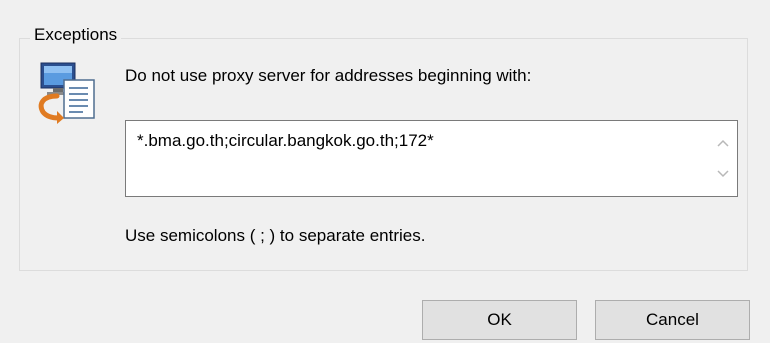 The width and height of the screenshot is (770, 343). What do you see at coordinates (499, 320) in the screenshot?
I see `ok-button: OK` at bounding box center [499, 320].